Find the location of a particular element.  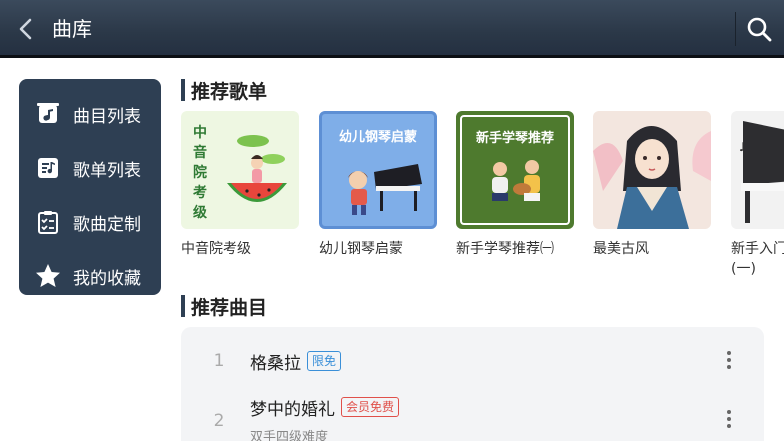

star-icon is located at coordinates (48, 276).